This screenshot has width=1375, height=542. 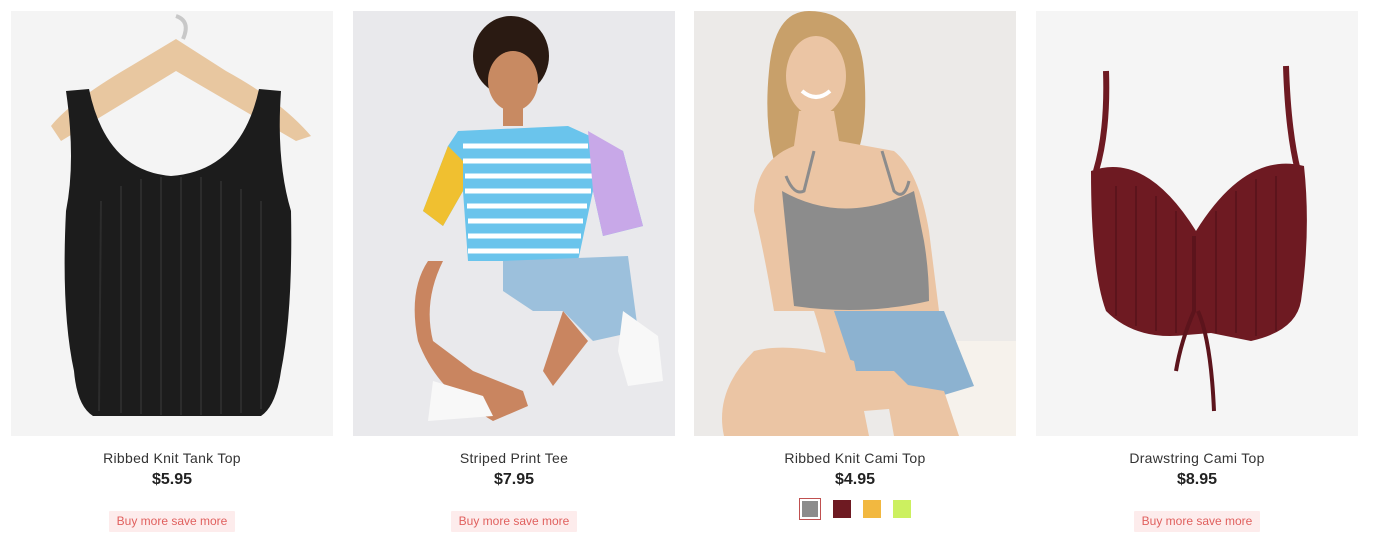 I want to click on product-price: $4.95, so click(x=855, y=479).